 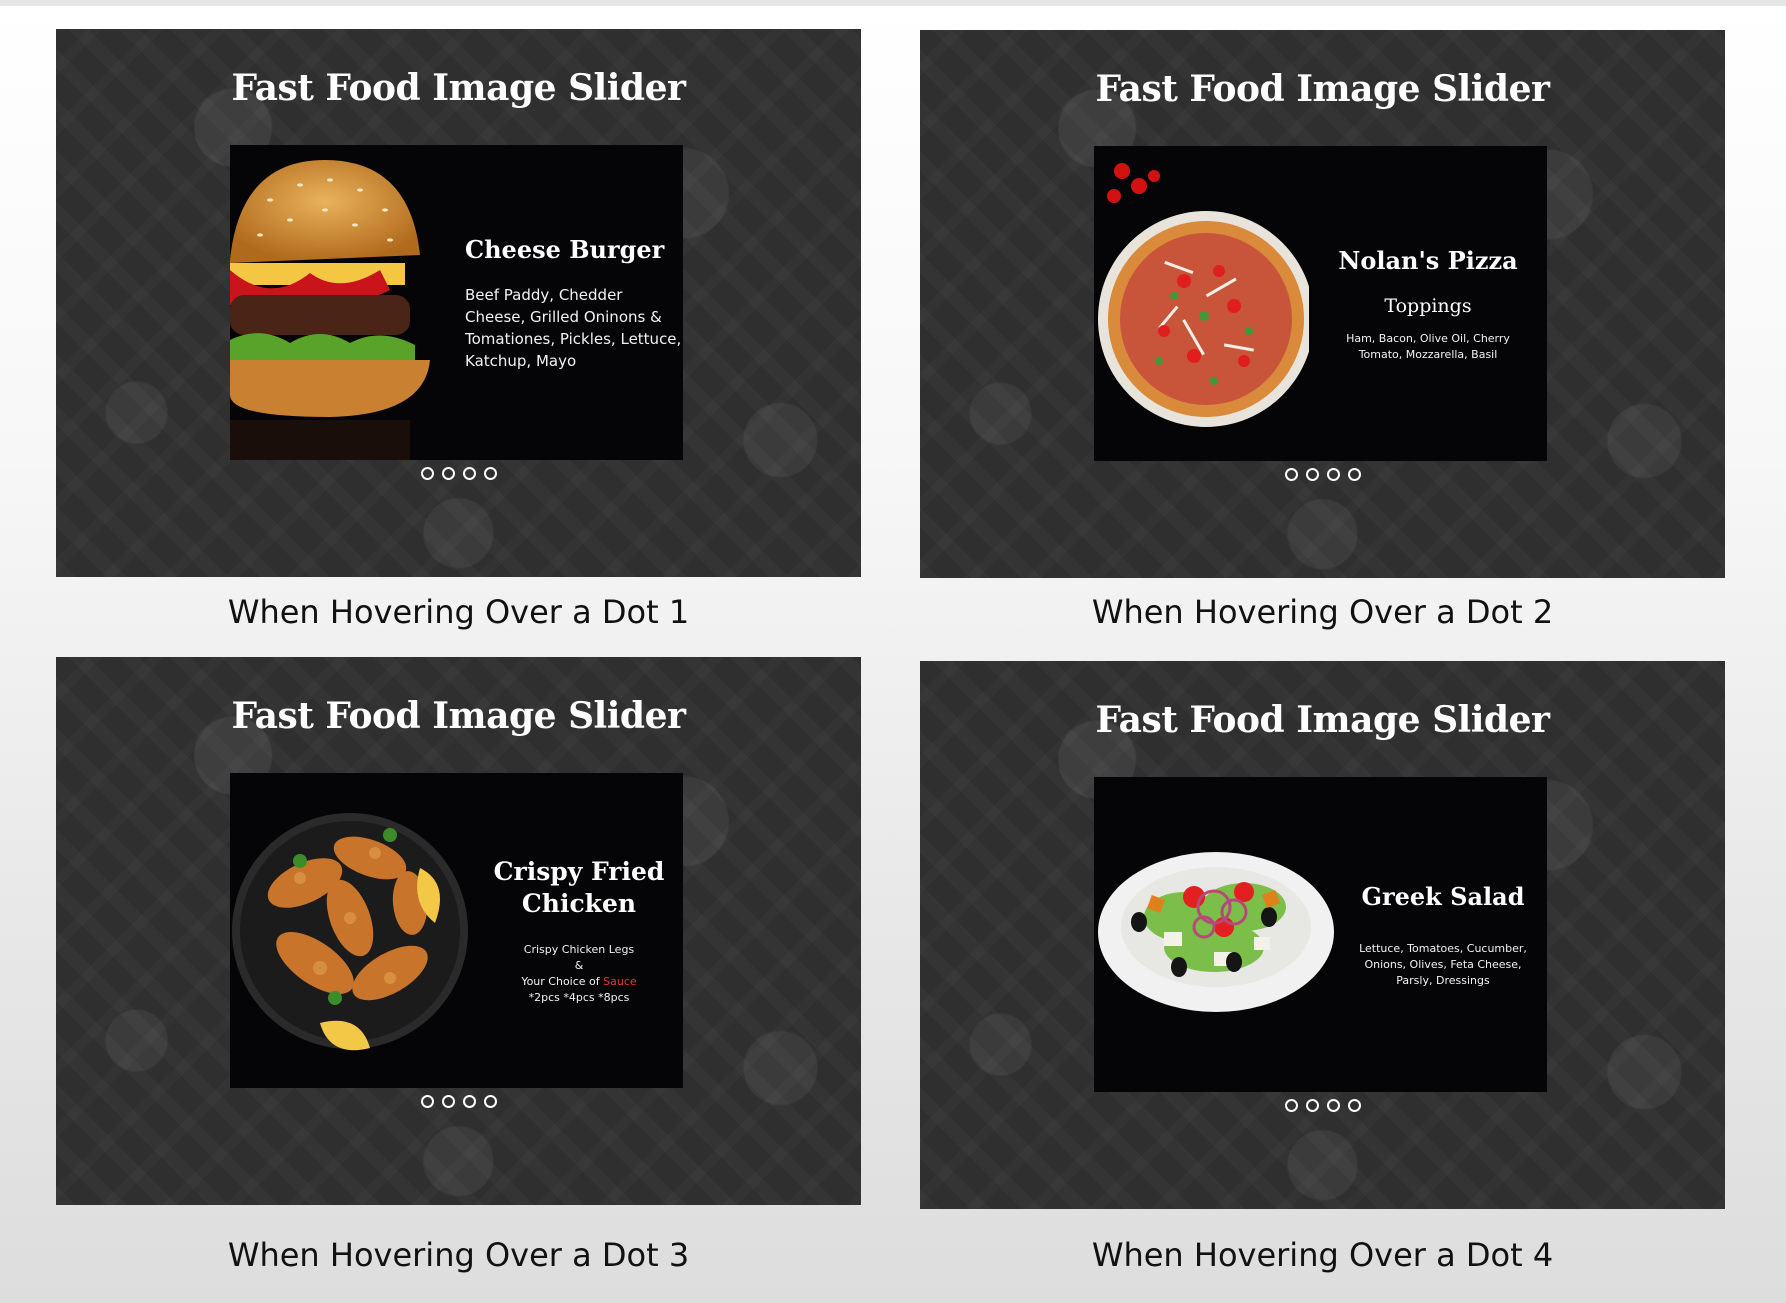 I want to click on desc-line-3: Your Choice of Sauce, so click(x=578, y=982).